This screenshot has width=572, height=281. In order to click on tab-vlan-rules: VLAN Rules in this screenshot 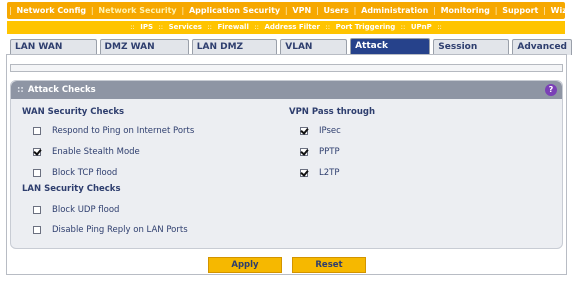, I will do `click(314, 53)`.